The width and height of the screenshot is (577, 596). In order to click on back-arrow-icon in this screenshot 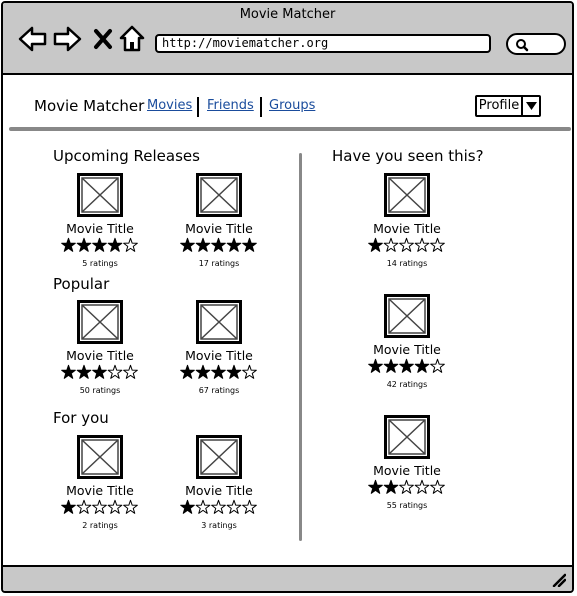, I will do `click(32, 39)`.